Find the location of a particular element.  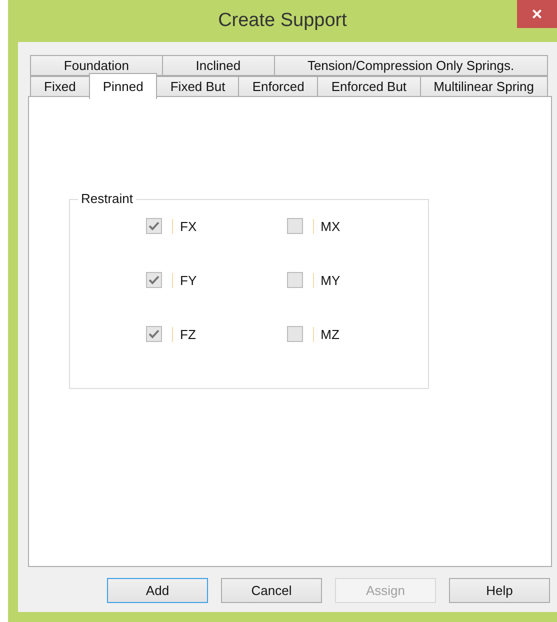

tab: Fixed But is located at coordinates (198, 86).